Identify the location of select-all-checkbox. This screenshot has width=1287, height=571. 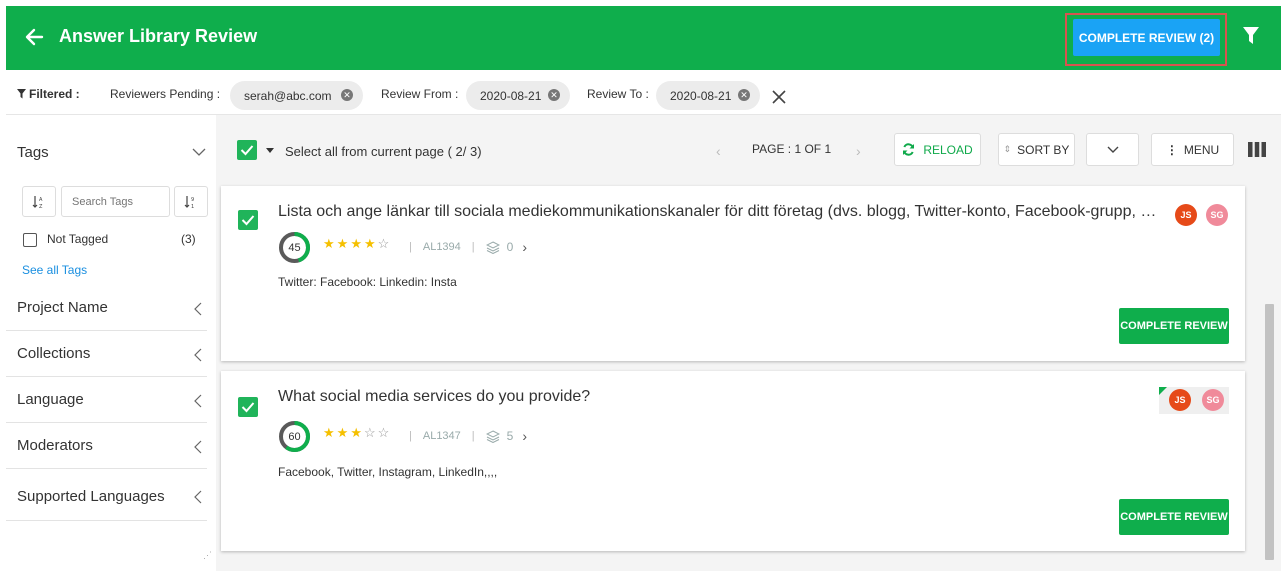
(247, 150).